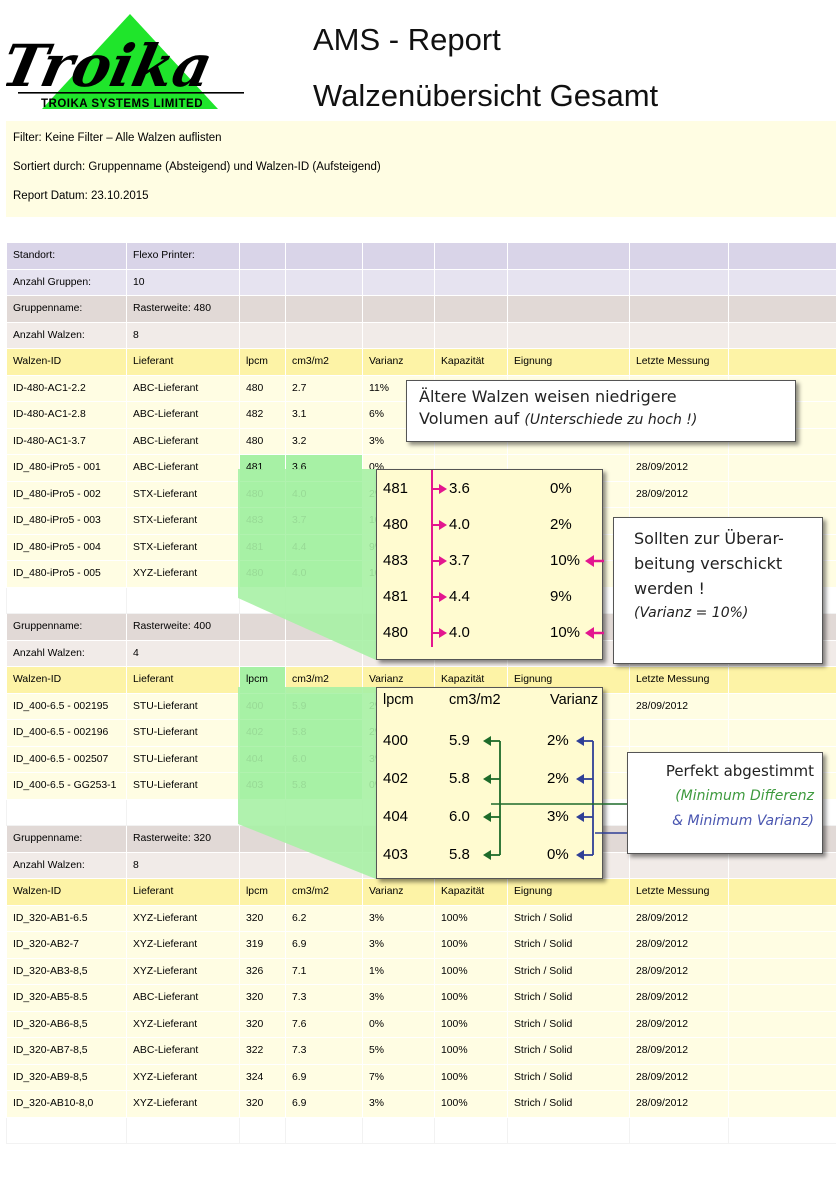  What do you see at coordinates (262, 1051) in the screenshot?
I see `table-cell: 322` at bounding box center [262, 1051].